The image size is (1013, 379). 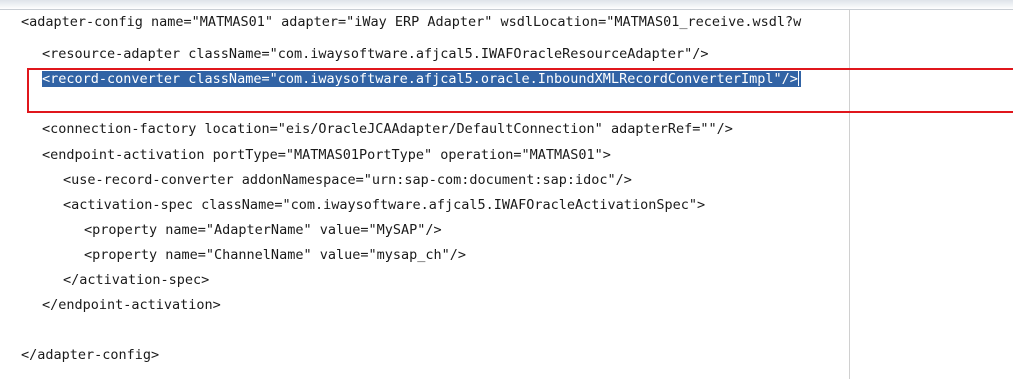 I want to click on code-line-endpoint-activation-close: </endpoint-activation>, so click(x=131, y=305).